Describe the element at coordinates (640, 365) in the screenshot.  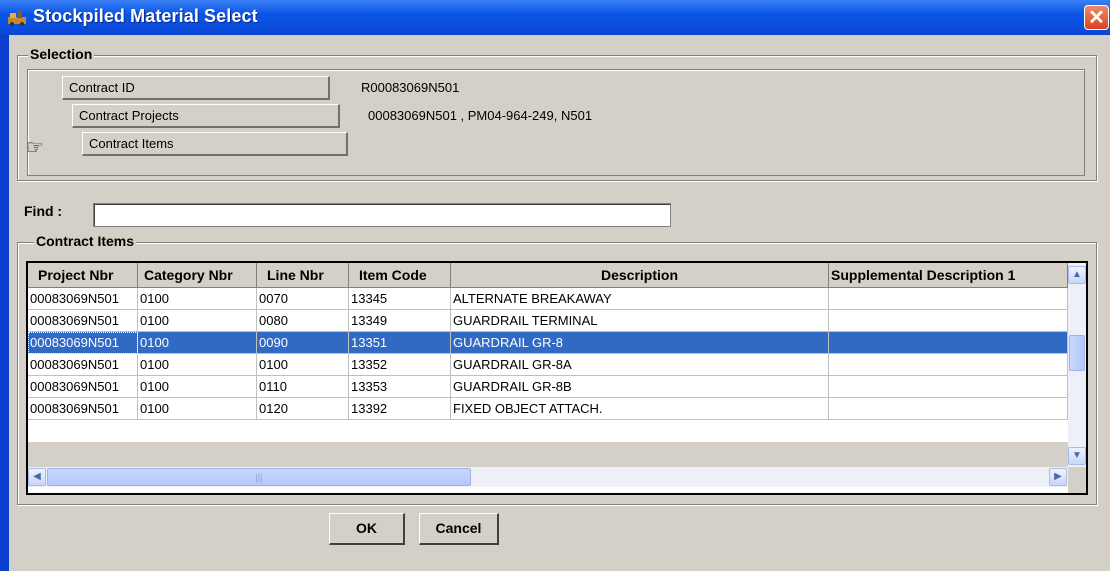
I see `cell-description: GUARDRAIL GR-8A` at that location.